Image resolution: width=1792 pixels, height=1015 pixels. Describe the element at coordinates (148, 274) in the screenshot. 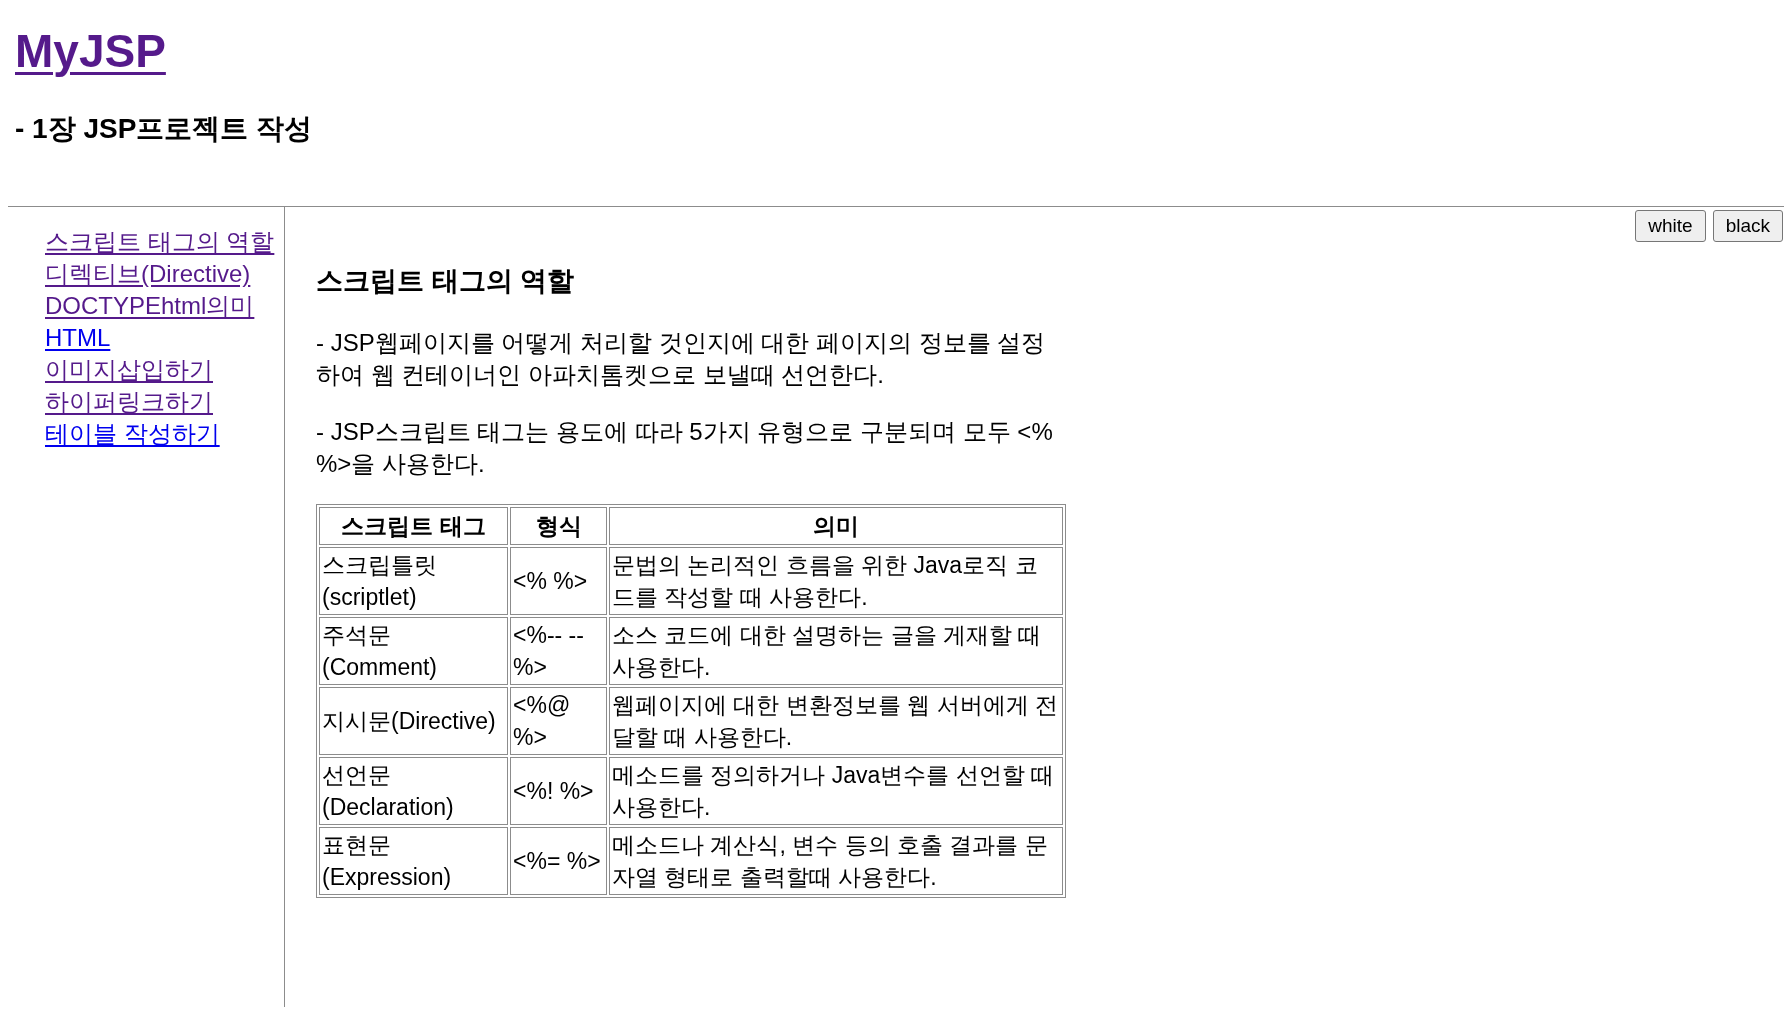

I see `sidebar-link: 디렉티브(Directive)` at that location.